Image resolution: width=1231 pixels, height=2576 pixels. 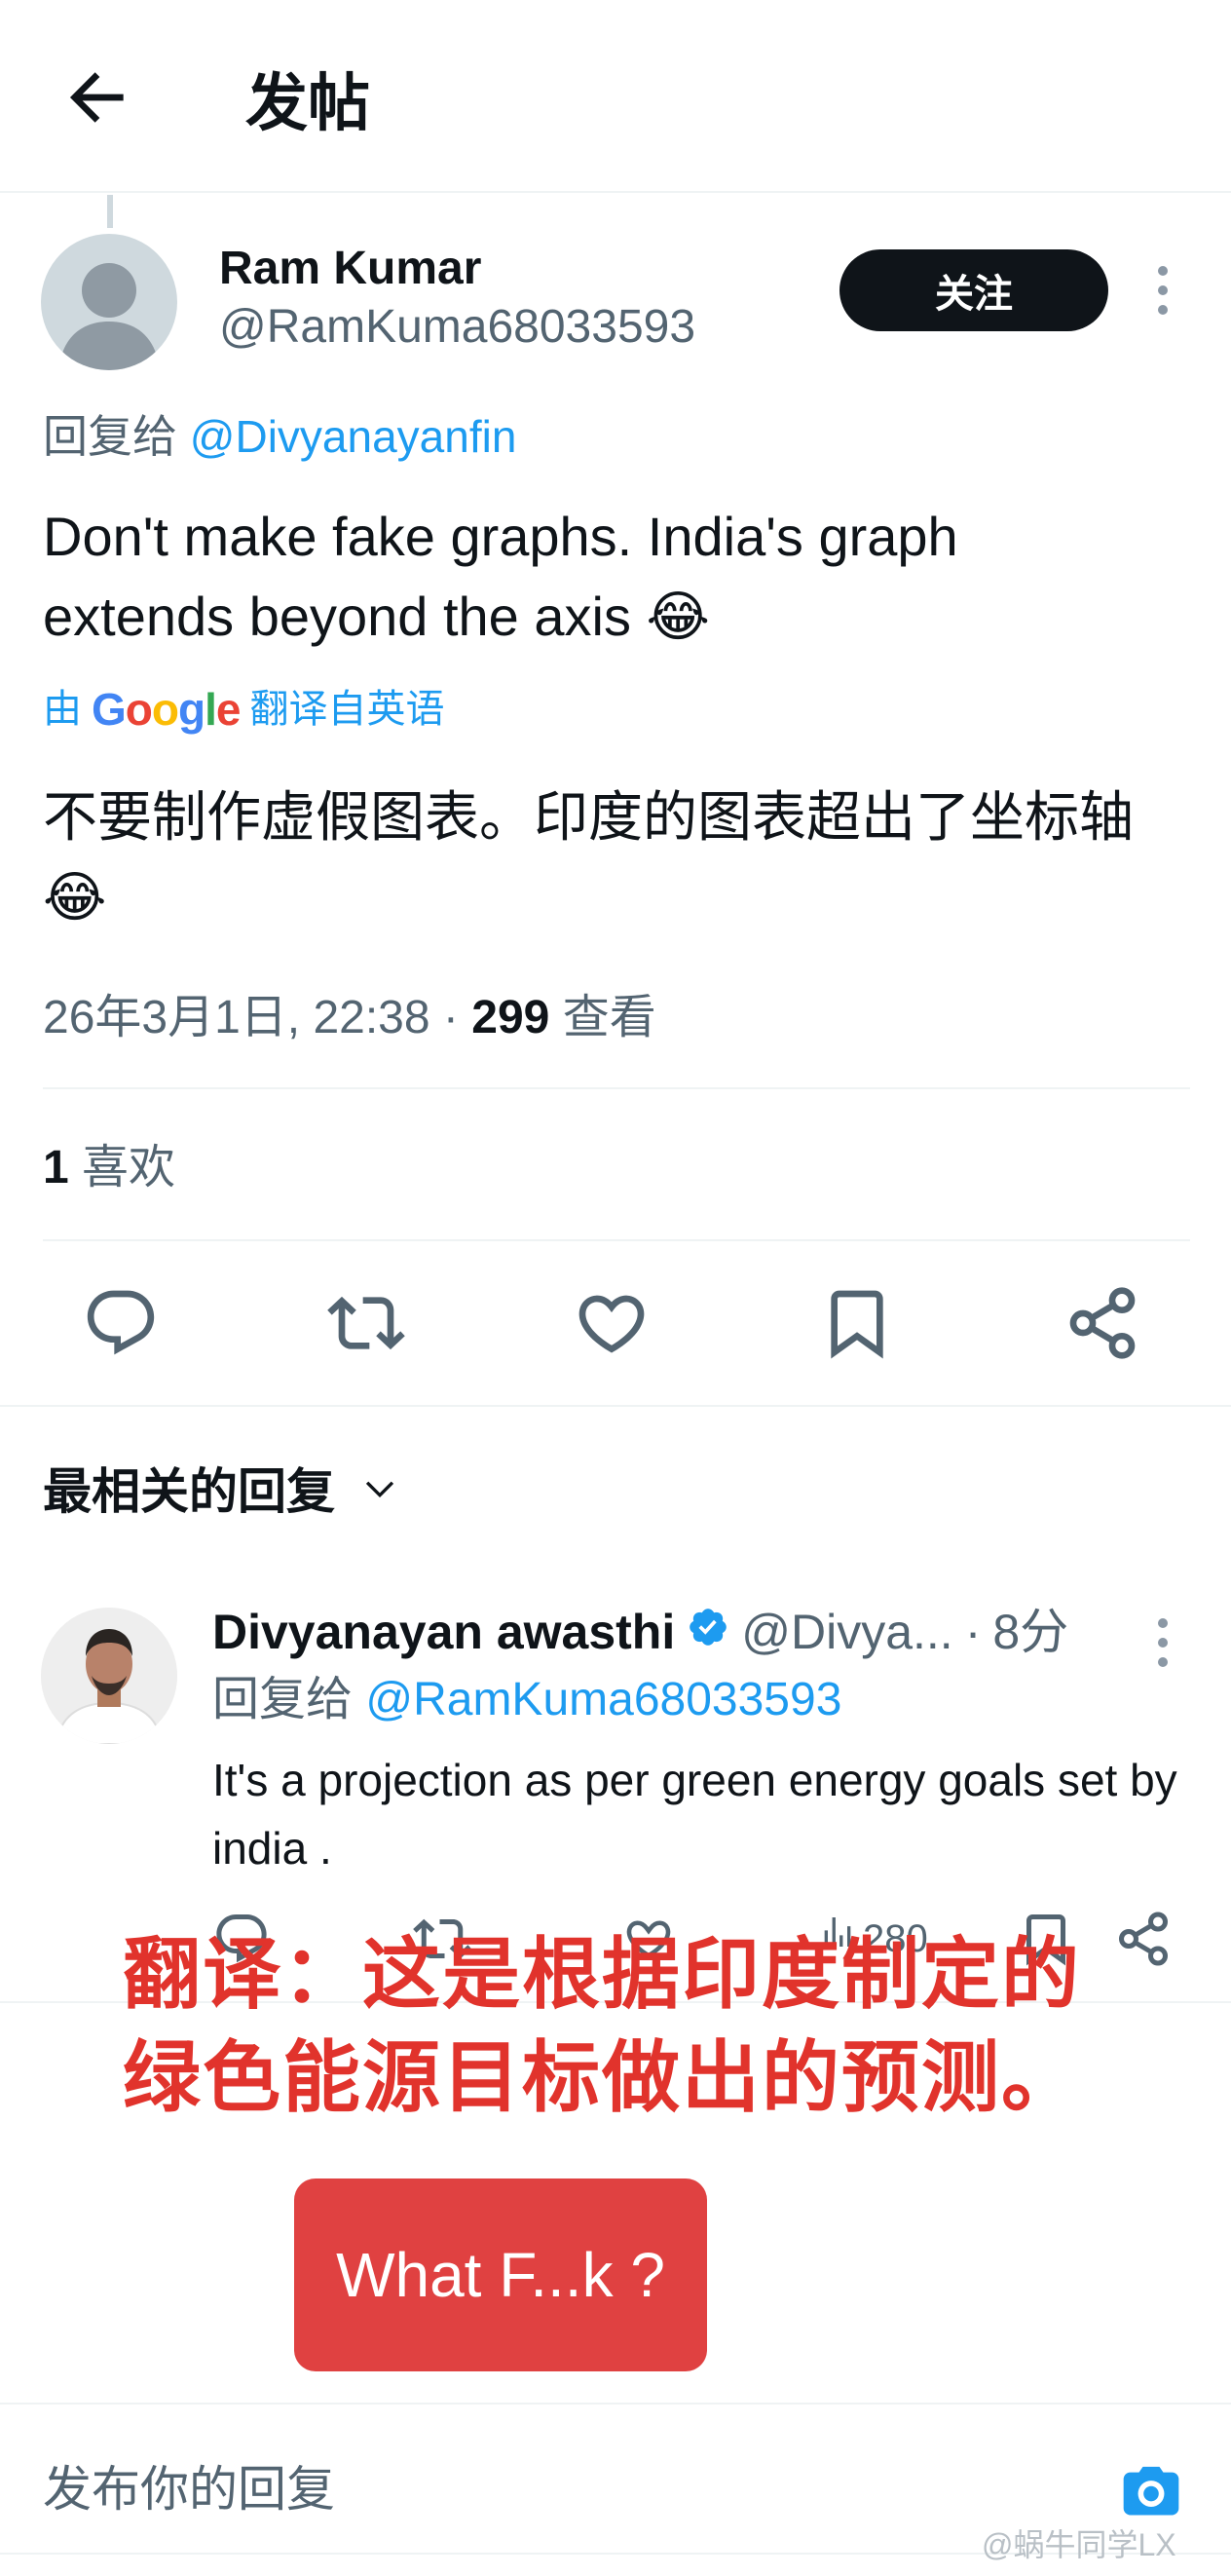 What do you see at coordinates (189, 2489) in the screenshot?
I see `reply-compose-input: 发布你的回复` at bounding box center [189, 2489].